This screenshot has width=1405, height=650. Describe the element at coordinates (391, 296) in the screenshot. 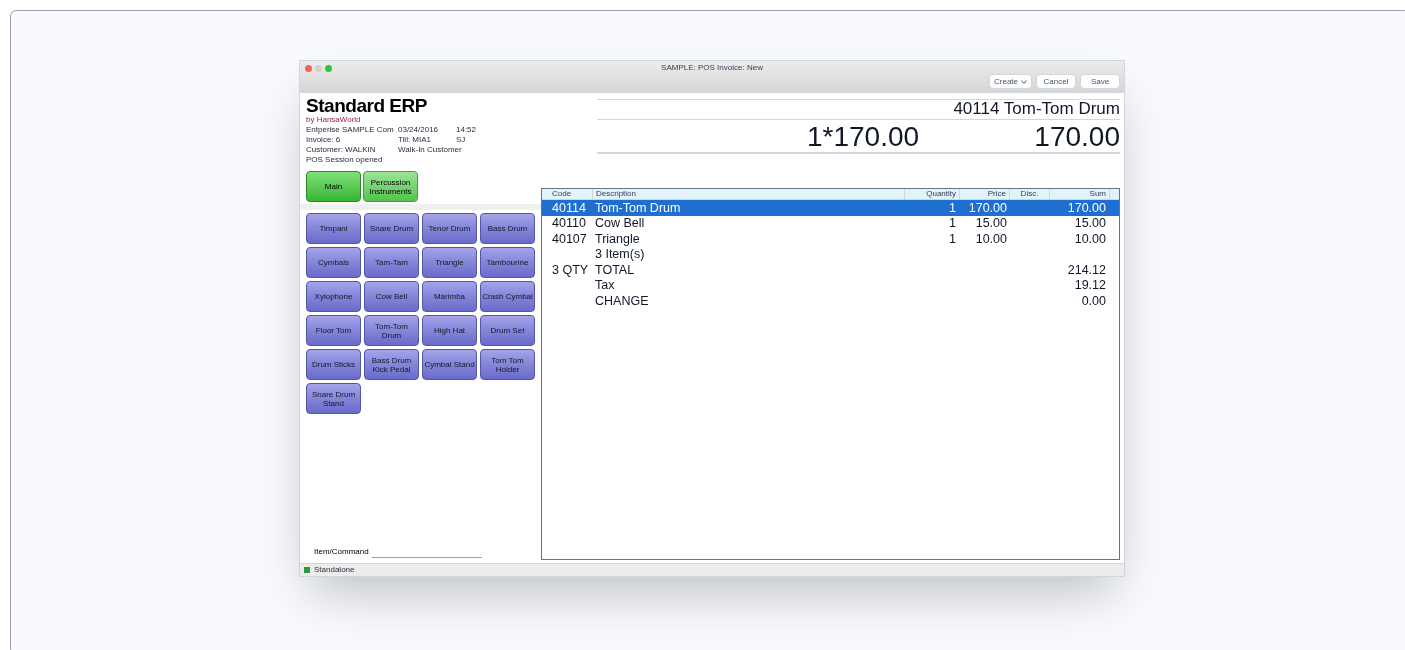

I see `product-button: Cow Bell` at that location.